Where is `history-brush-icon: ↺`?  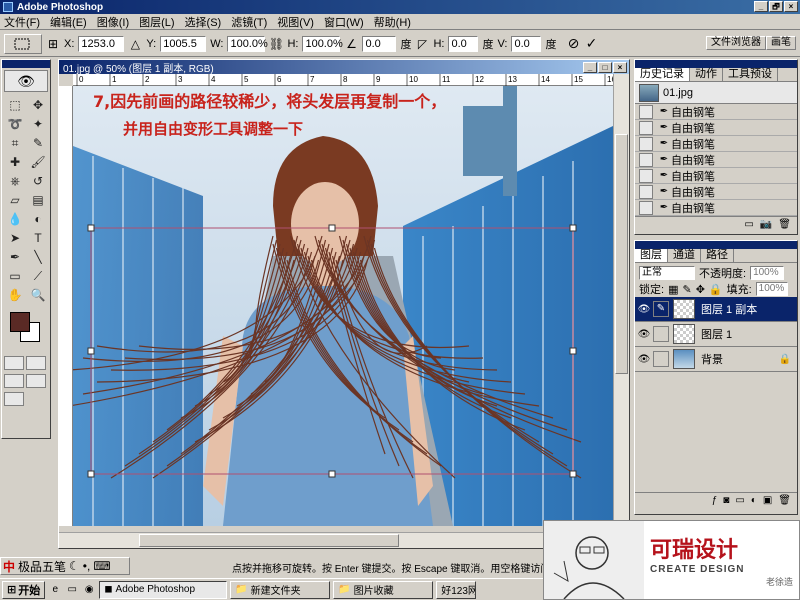
history-brush-icon: ↺ is located at coordinates (38, 181).